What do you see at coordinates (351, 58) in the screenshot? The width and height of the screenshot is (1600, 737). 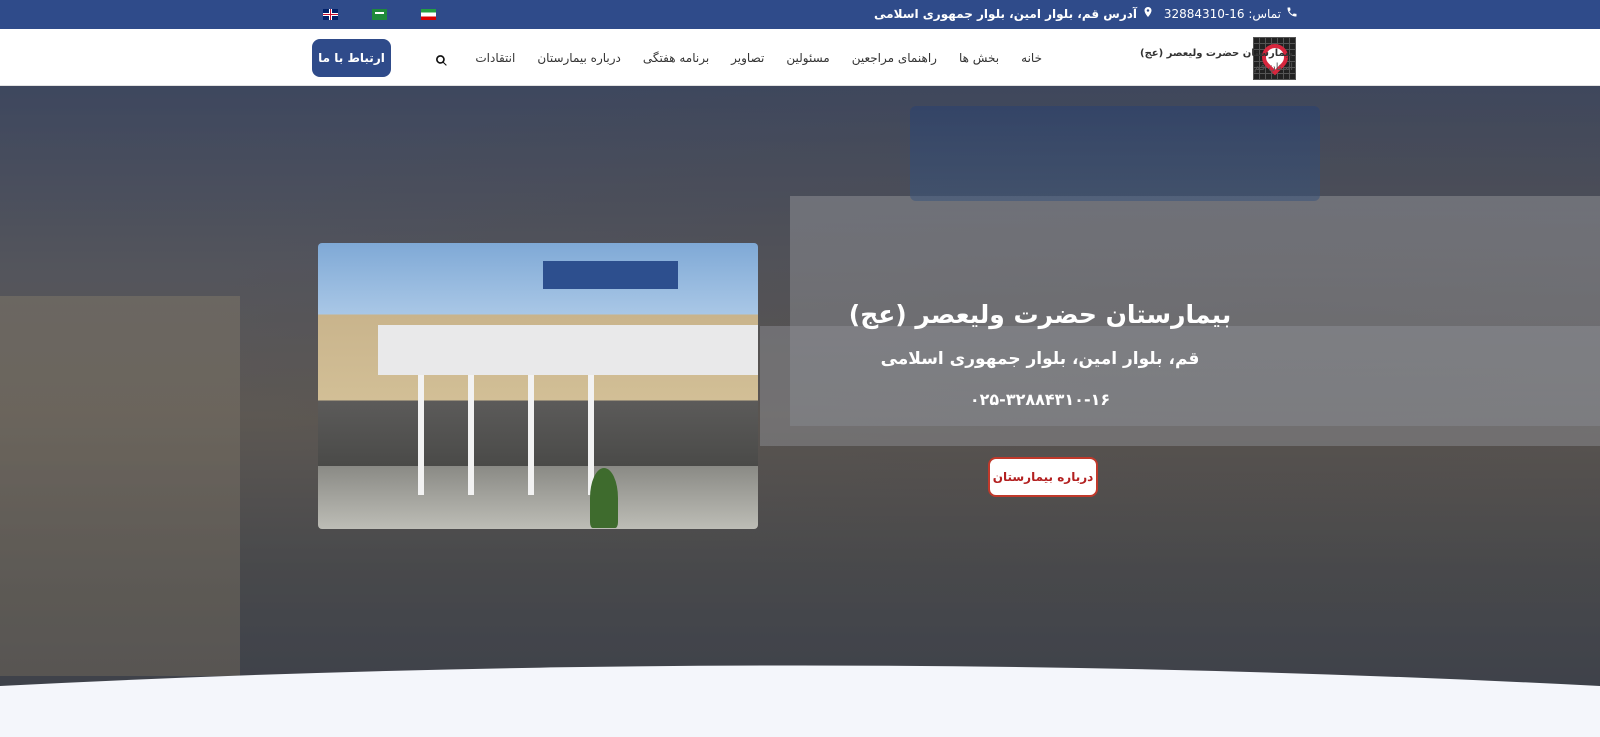 I see `contact-us-button: ارتباط با ما` at bounding box center [351, 58].